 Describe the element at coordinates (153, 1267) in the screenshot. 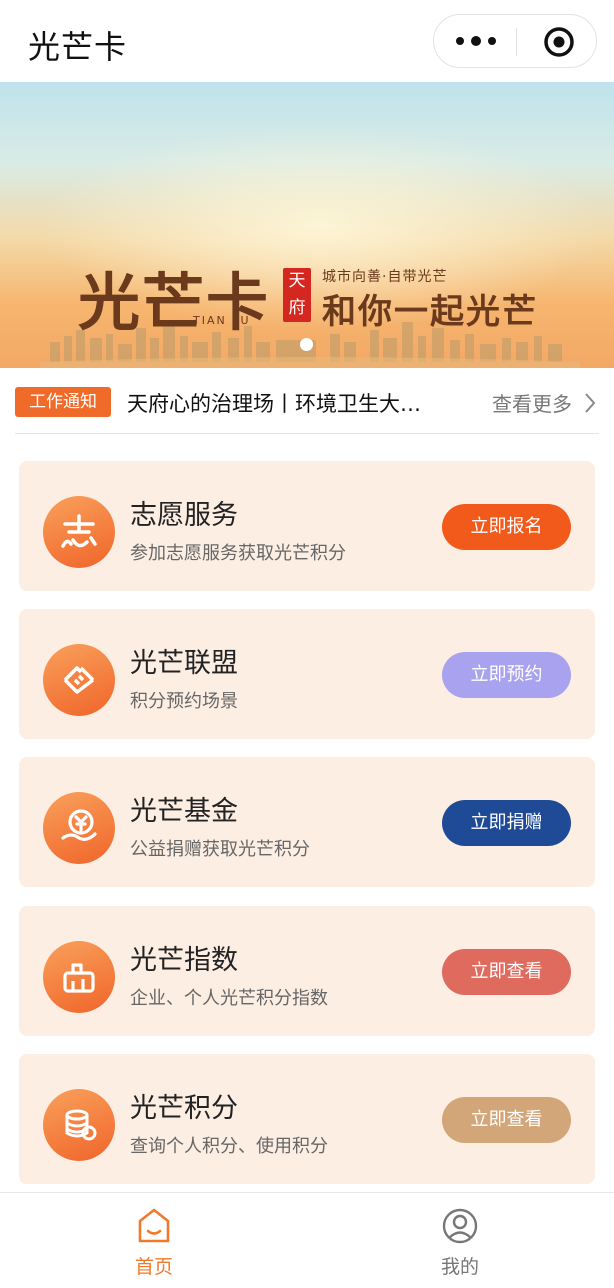

I see `tab-home-label: 首页` at that location.